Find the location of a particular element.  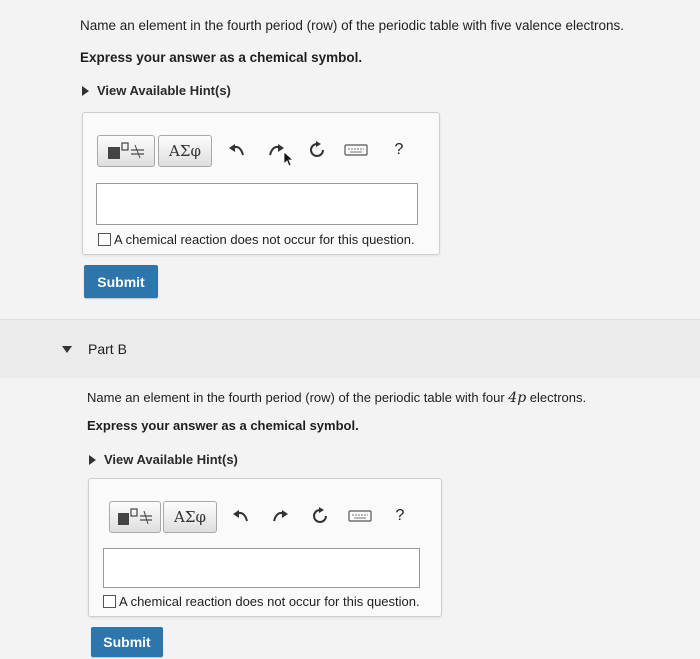

part-b-submit-button: Submit is located at coordinates (127, 642).